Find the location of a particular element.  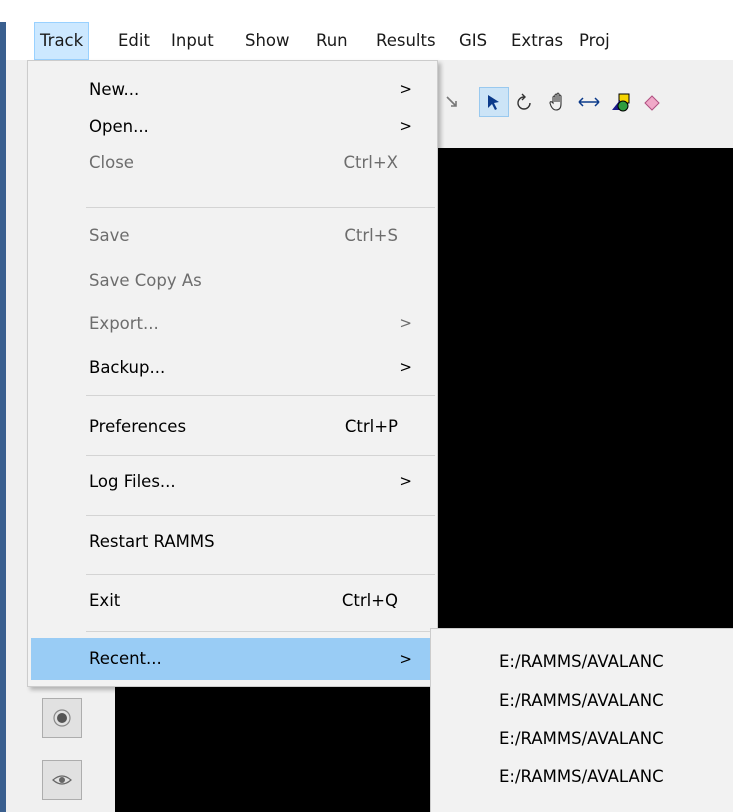

menubar-project: Proj is located at coordinates (594, 41).